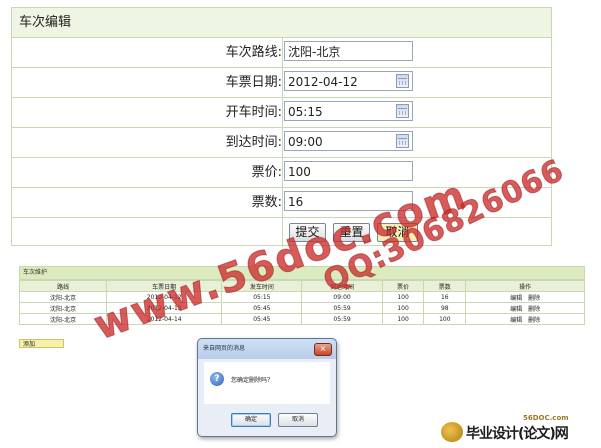 This screenshot has width=601, height=448. I want to click on date-label: 车票日期:, so click(253, 82).